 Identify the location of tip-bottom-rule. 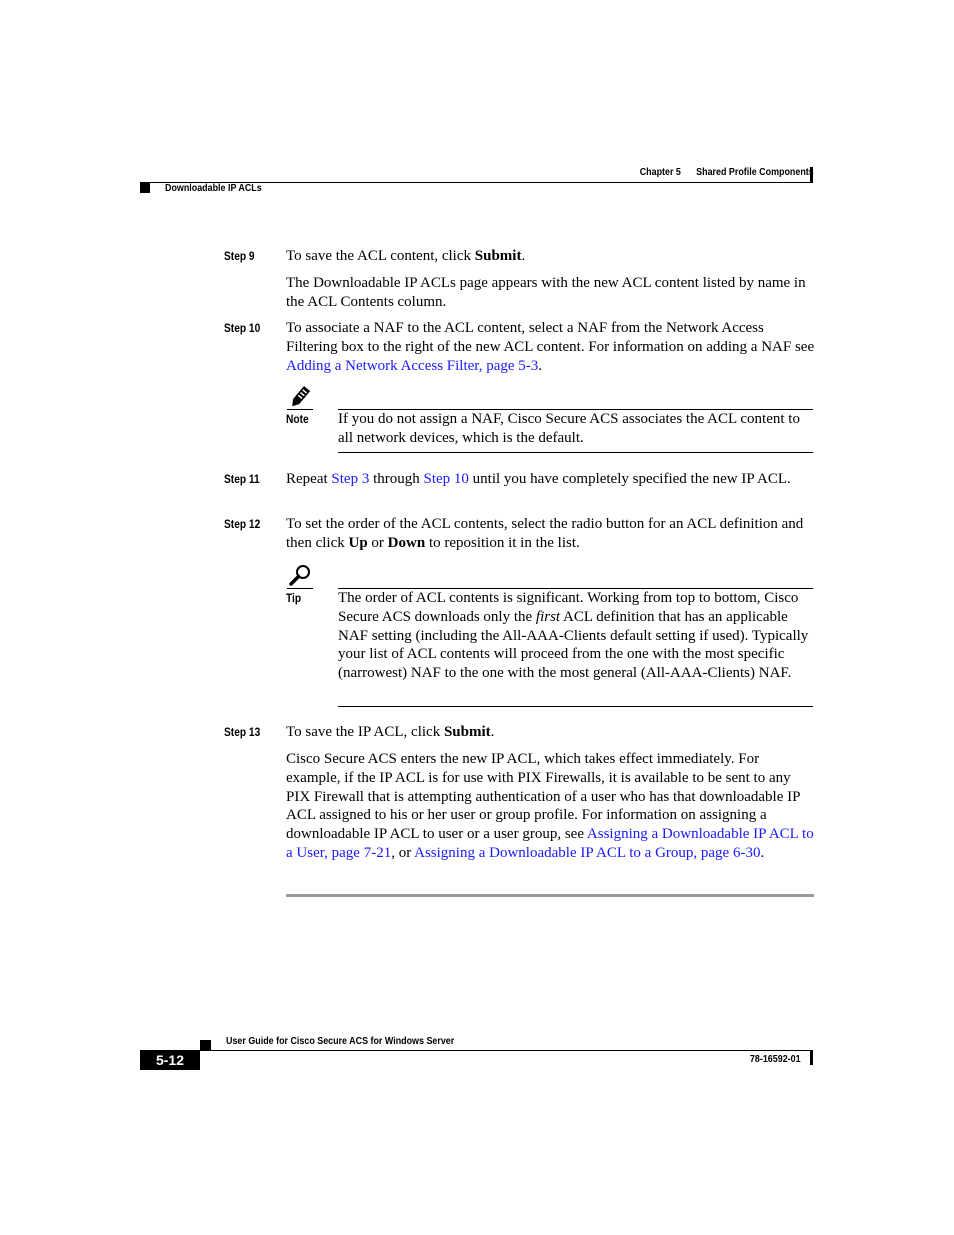
(575, 706).